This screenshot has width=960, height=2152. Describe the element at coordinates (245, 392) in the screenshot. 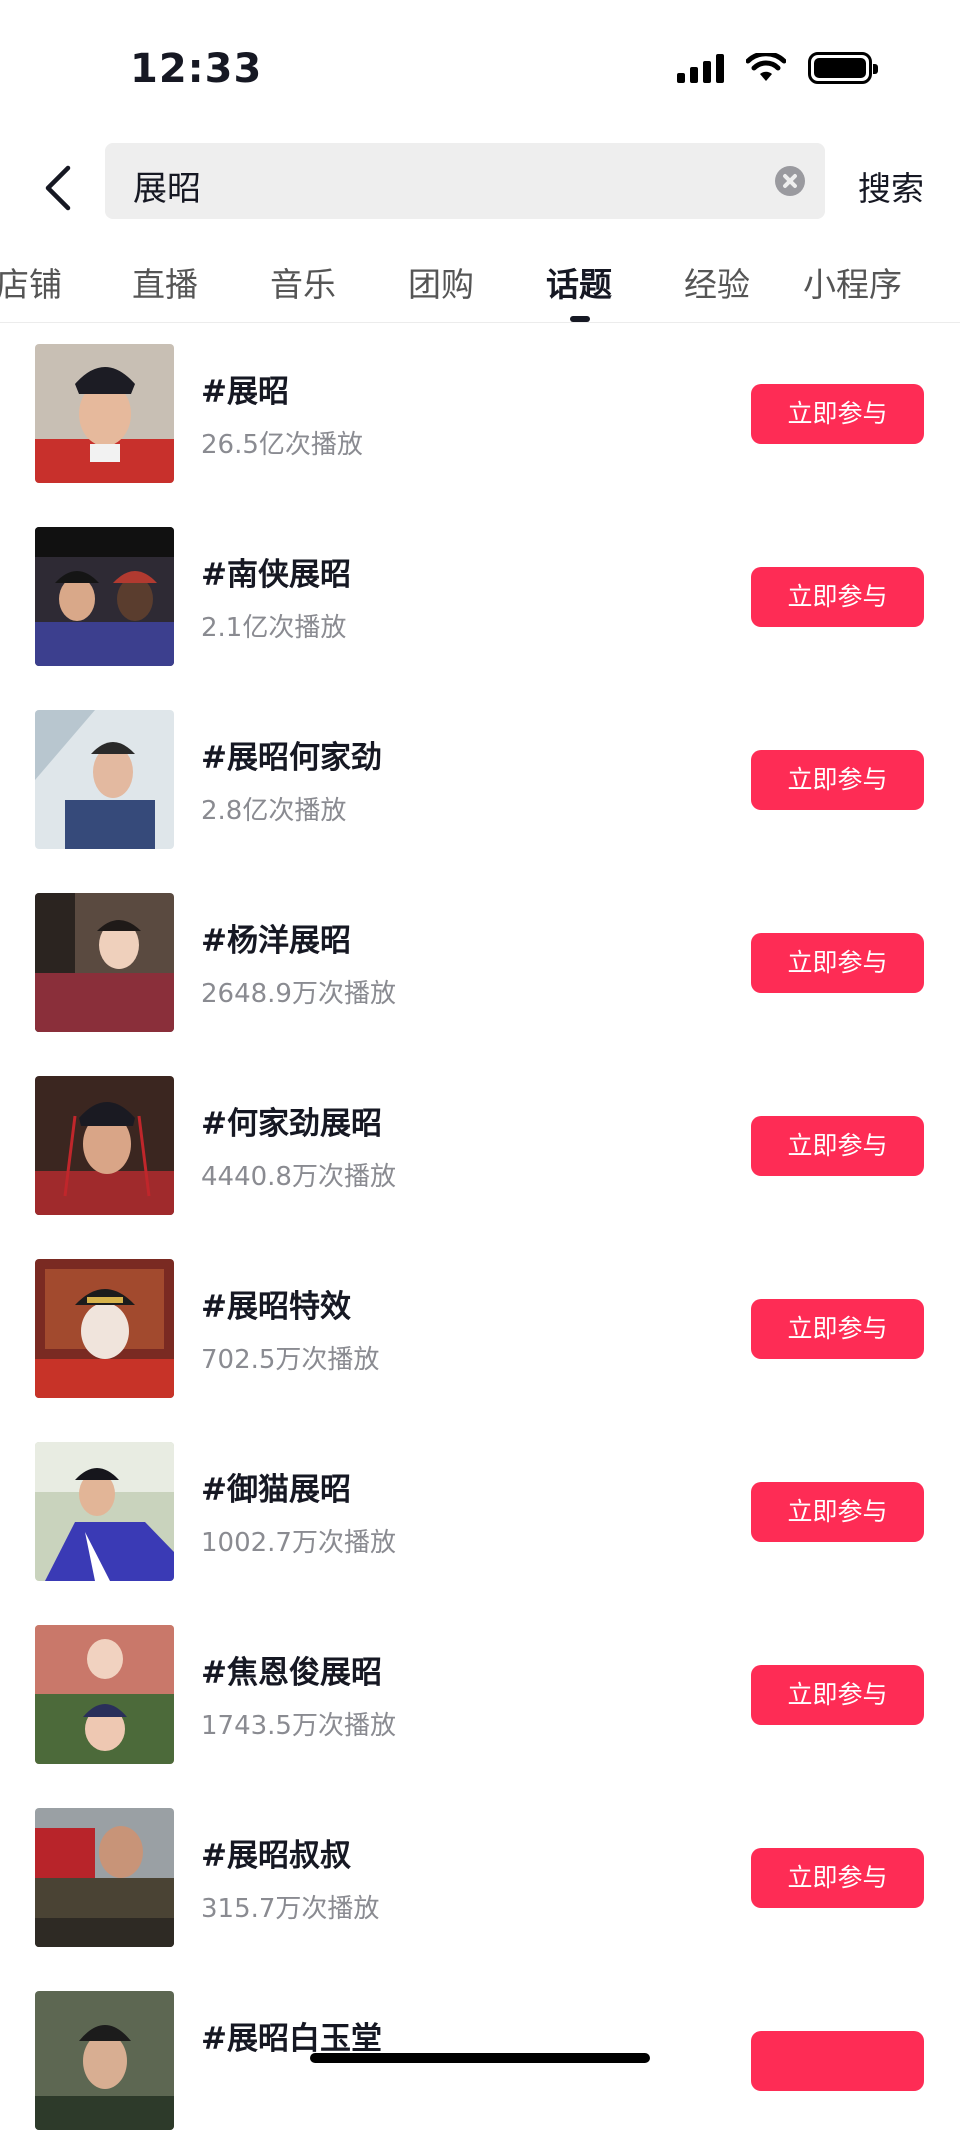

I see `topic-title: #展昭` at that location.